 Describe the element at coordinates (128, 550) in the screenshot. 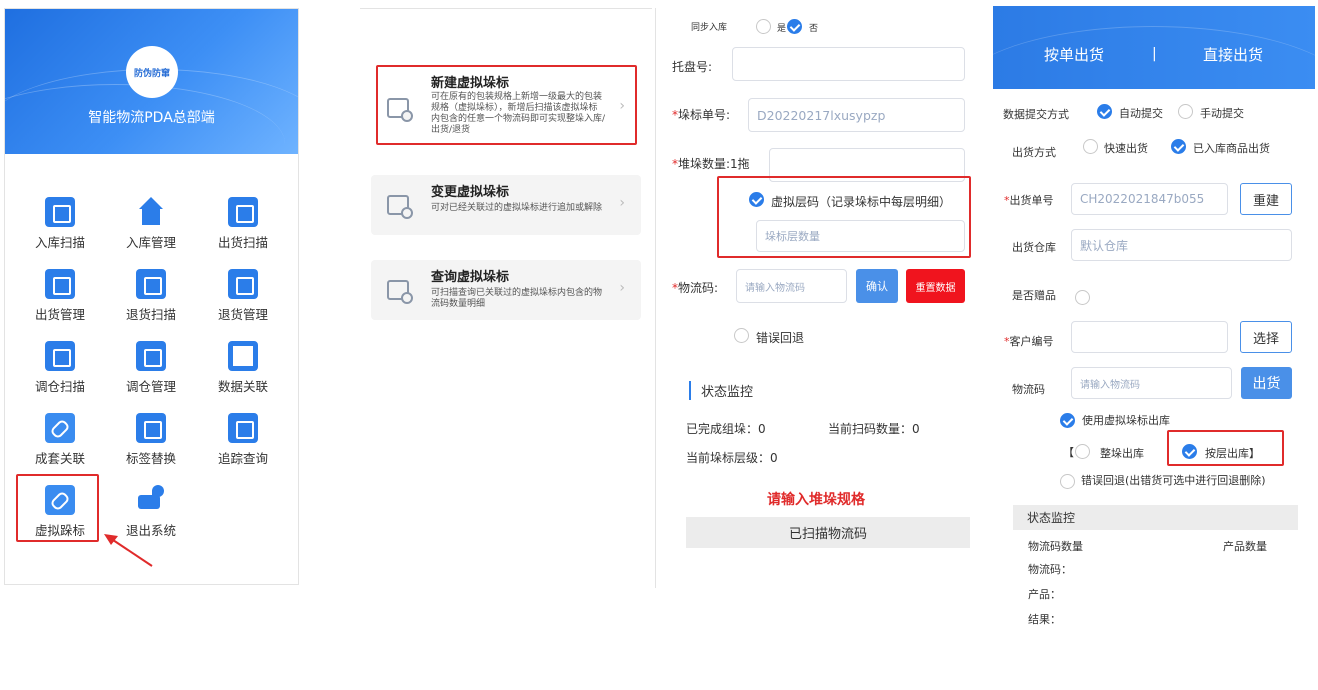

I see `annotation-arrow-icon` at that location.